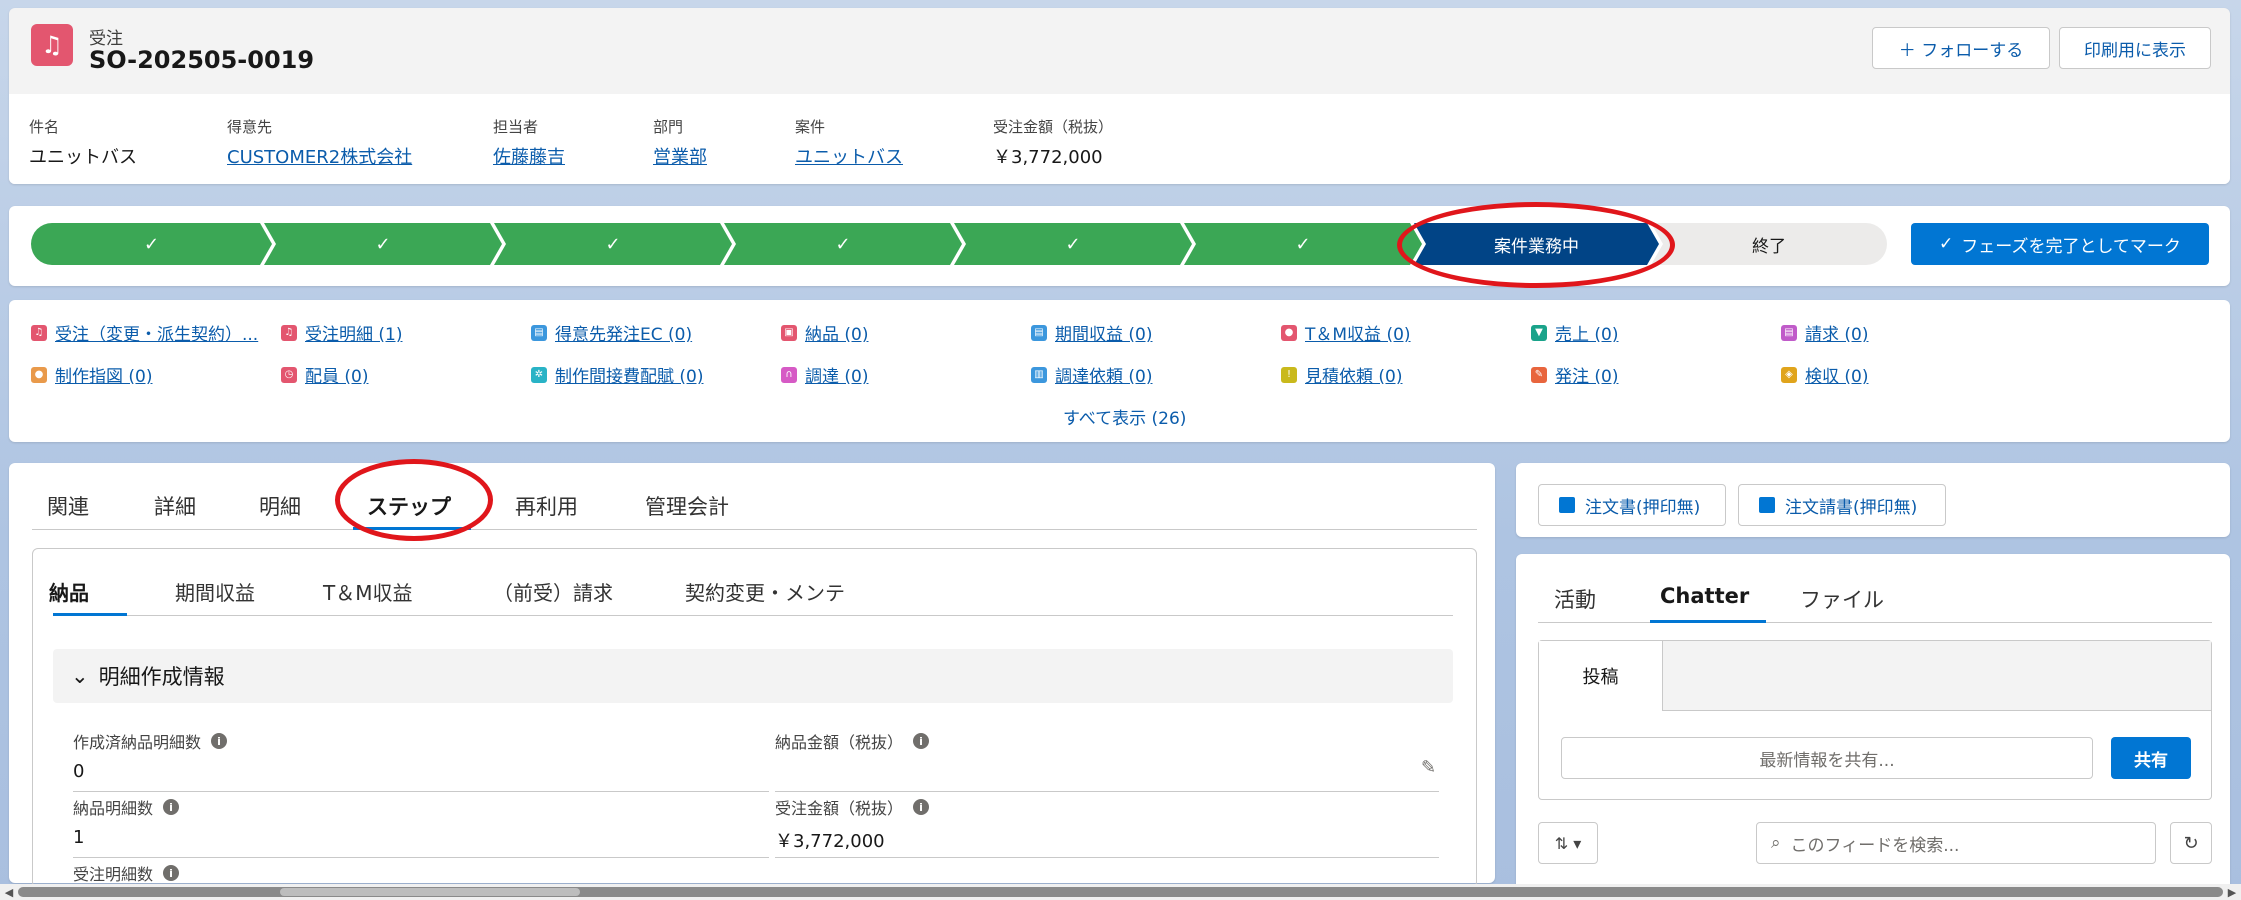  Describe the element at coordinates (319, 157) in the screenshot. I see `customer-link: CUSTOMER2株式会社` at that location.